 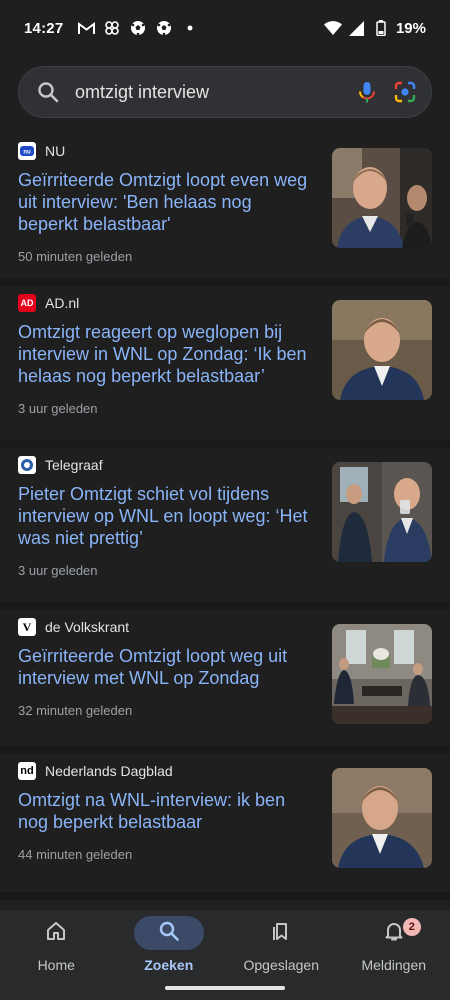 I want to click on status-right: 19%, so click(x=374, y=28).